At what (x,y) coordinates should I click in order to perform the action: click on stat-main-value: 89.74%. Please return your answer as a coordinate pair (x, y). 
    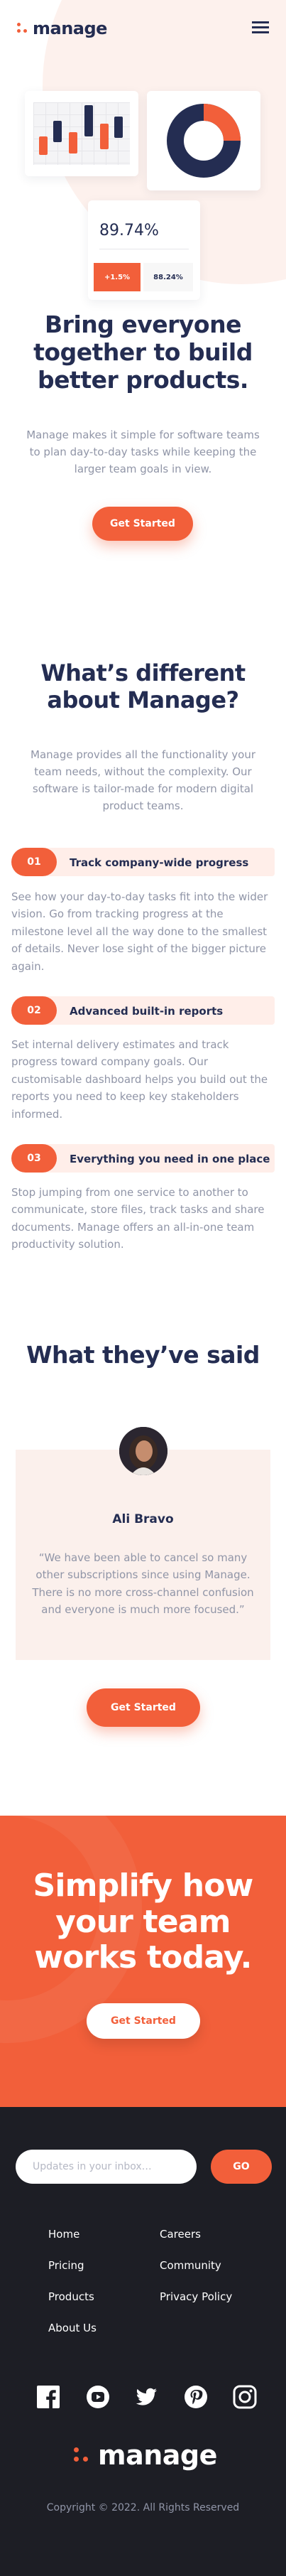
    Looking at the image, I should click on (129, 230).